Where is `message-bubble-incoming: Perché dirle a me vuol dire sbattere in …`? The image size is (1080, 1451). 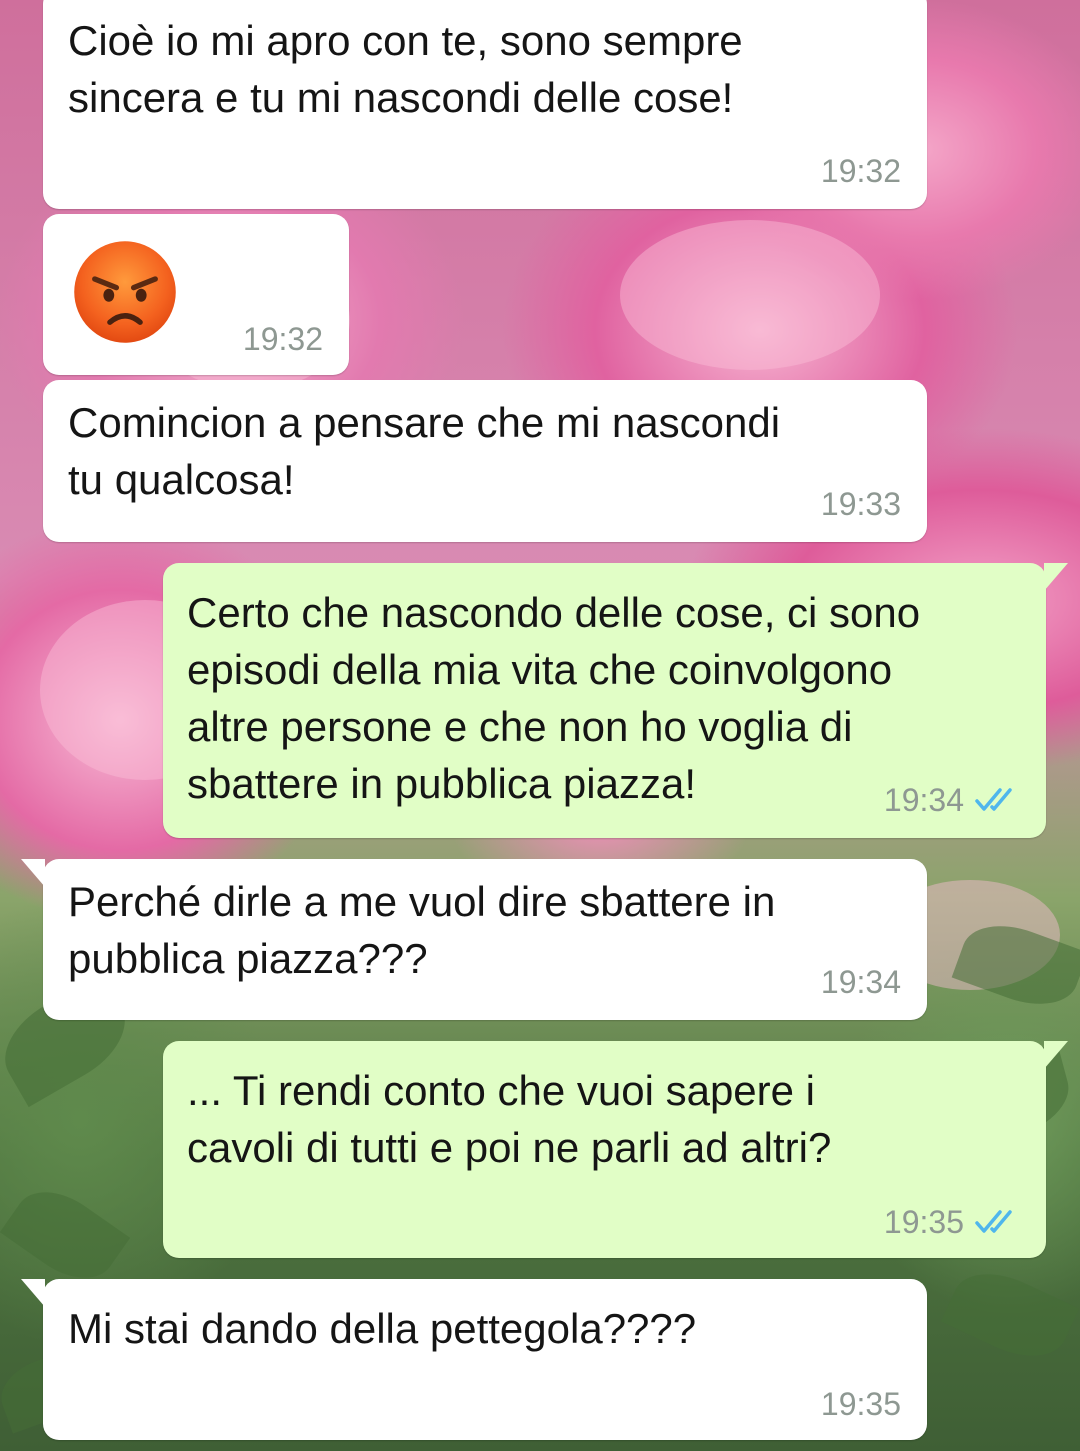
message-bubble-incoming: Perché dirle a me vuol dire sbattere in … is located at coordinates (474, 939).